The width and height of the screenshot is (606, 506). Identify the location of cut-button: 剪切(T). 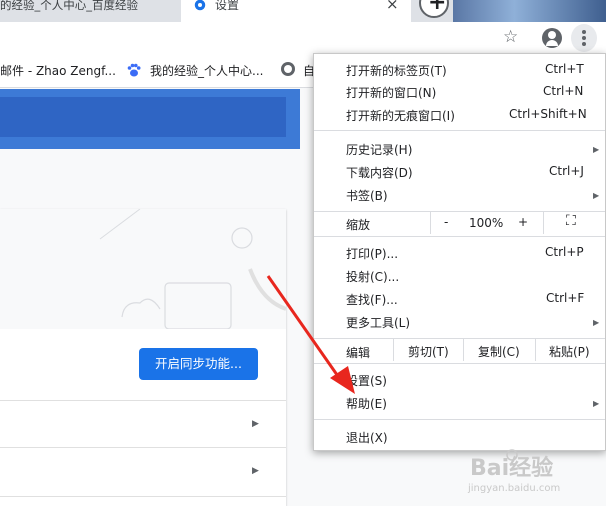
(428, 350).